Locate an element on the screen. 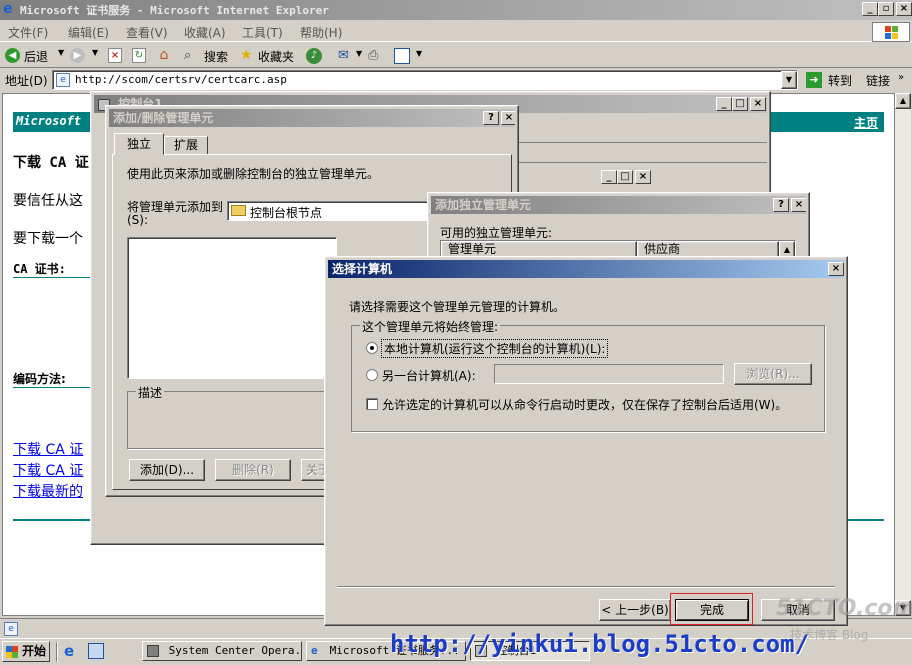  status-page-icon: e is located at coordinates (11, 629).